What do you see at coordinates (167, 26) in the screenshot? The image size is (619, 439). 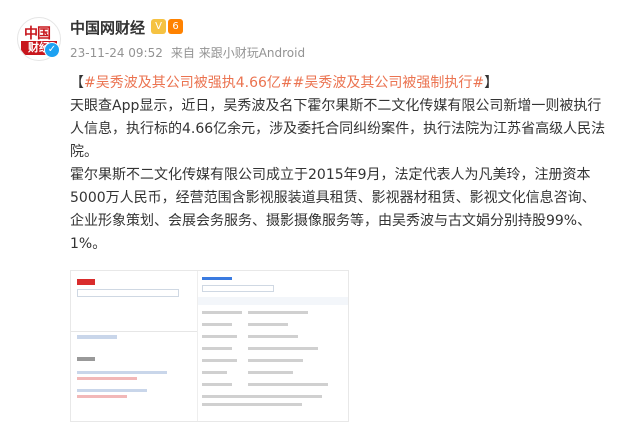 I see `badge-group: V 6` at bounding box center [167, 26].